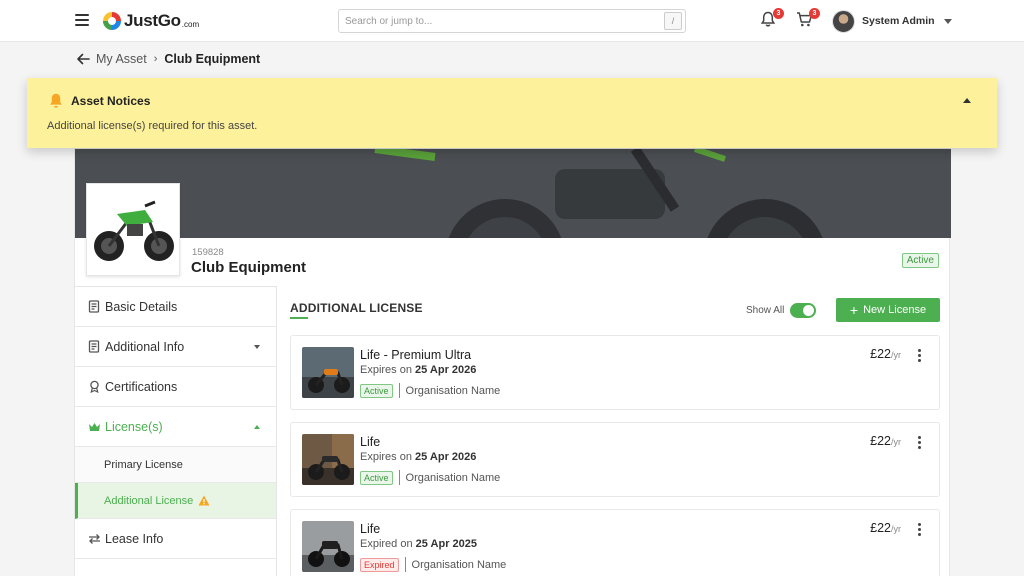  I want to click on title-underline, so click(299, 318).